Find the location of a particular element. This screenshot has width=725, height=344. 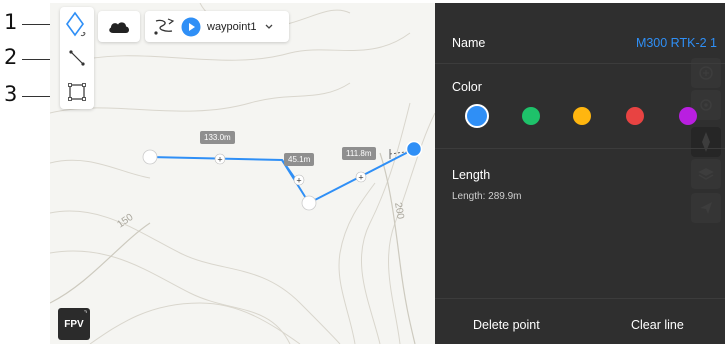

waypoint-marker-selected is located at coordinates (414, 149).